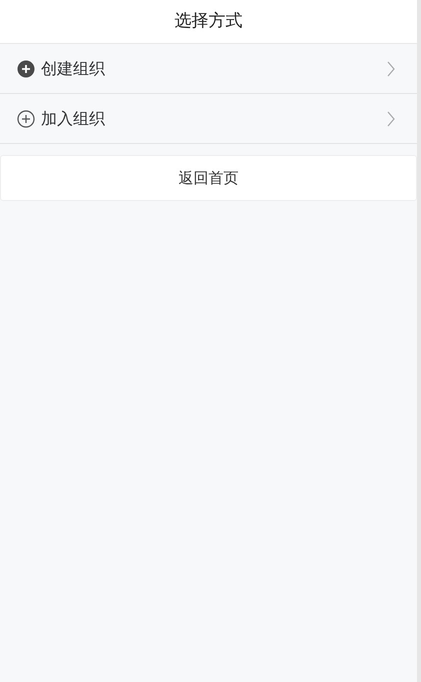 The height and width of the screenshot is (682, 421). What do you see at coordinates (73, 119) in the screenshot?
I see `option-label: 加入组织` at bounding box center [73, 119].